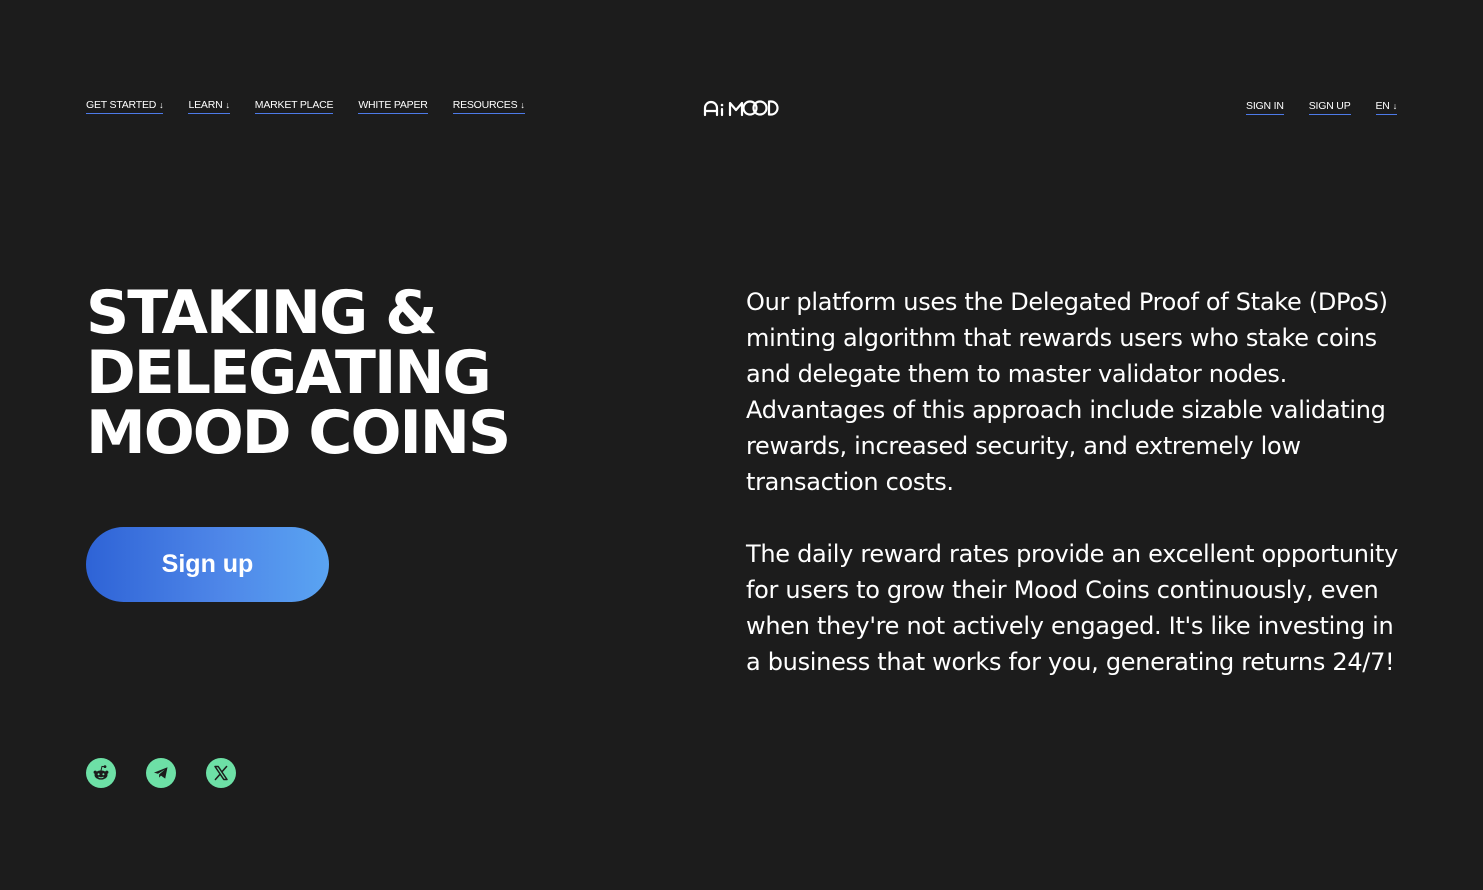  I want to click on hero-title: STAKING & DELEGATING MOOD COINS, so click(366, 373).